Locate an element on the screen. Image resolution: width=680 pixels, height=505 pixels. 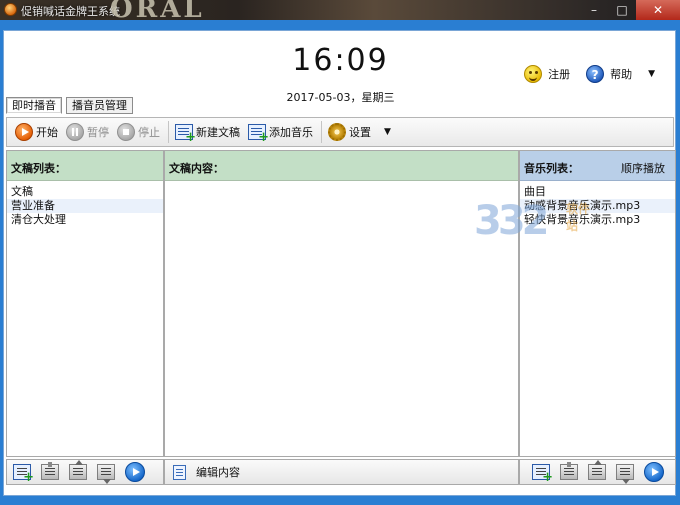
smiley-icon is located at coordinates (533, 74).